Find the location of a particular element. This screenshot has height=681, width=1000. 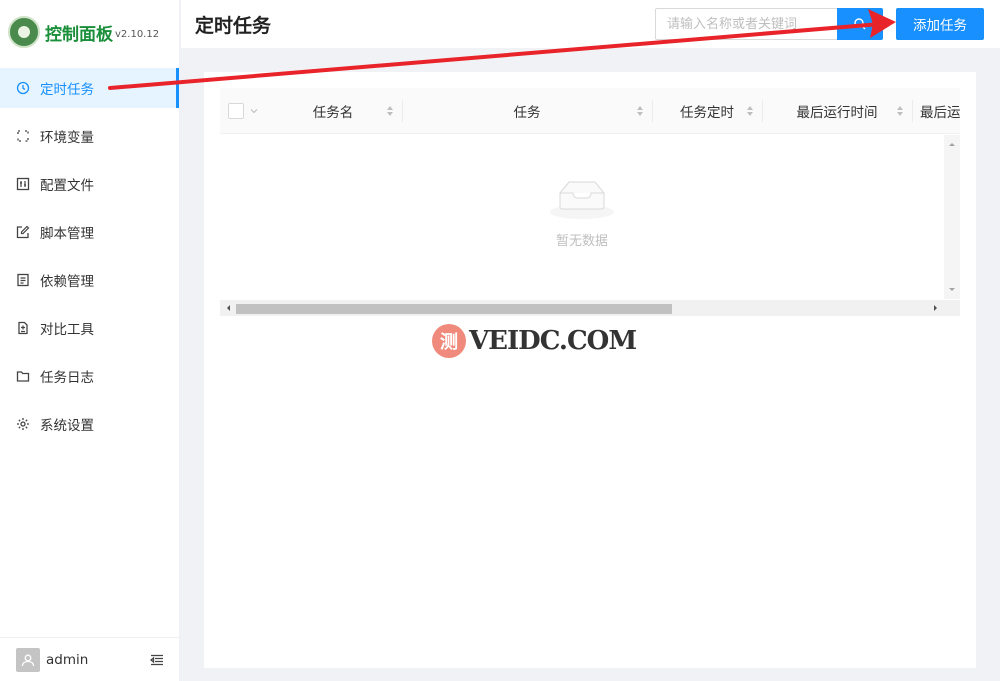

column-label: 任务 is located at coordinates (527, 113).